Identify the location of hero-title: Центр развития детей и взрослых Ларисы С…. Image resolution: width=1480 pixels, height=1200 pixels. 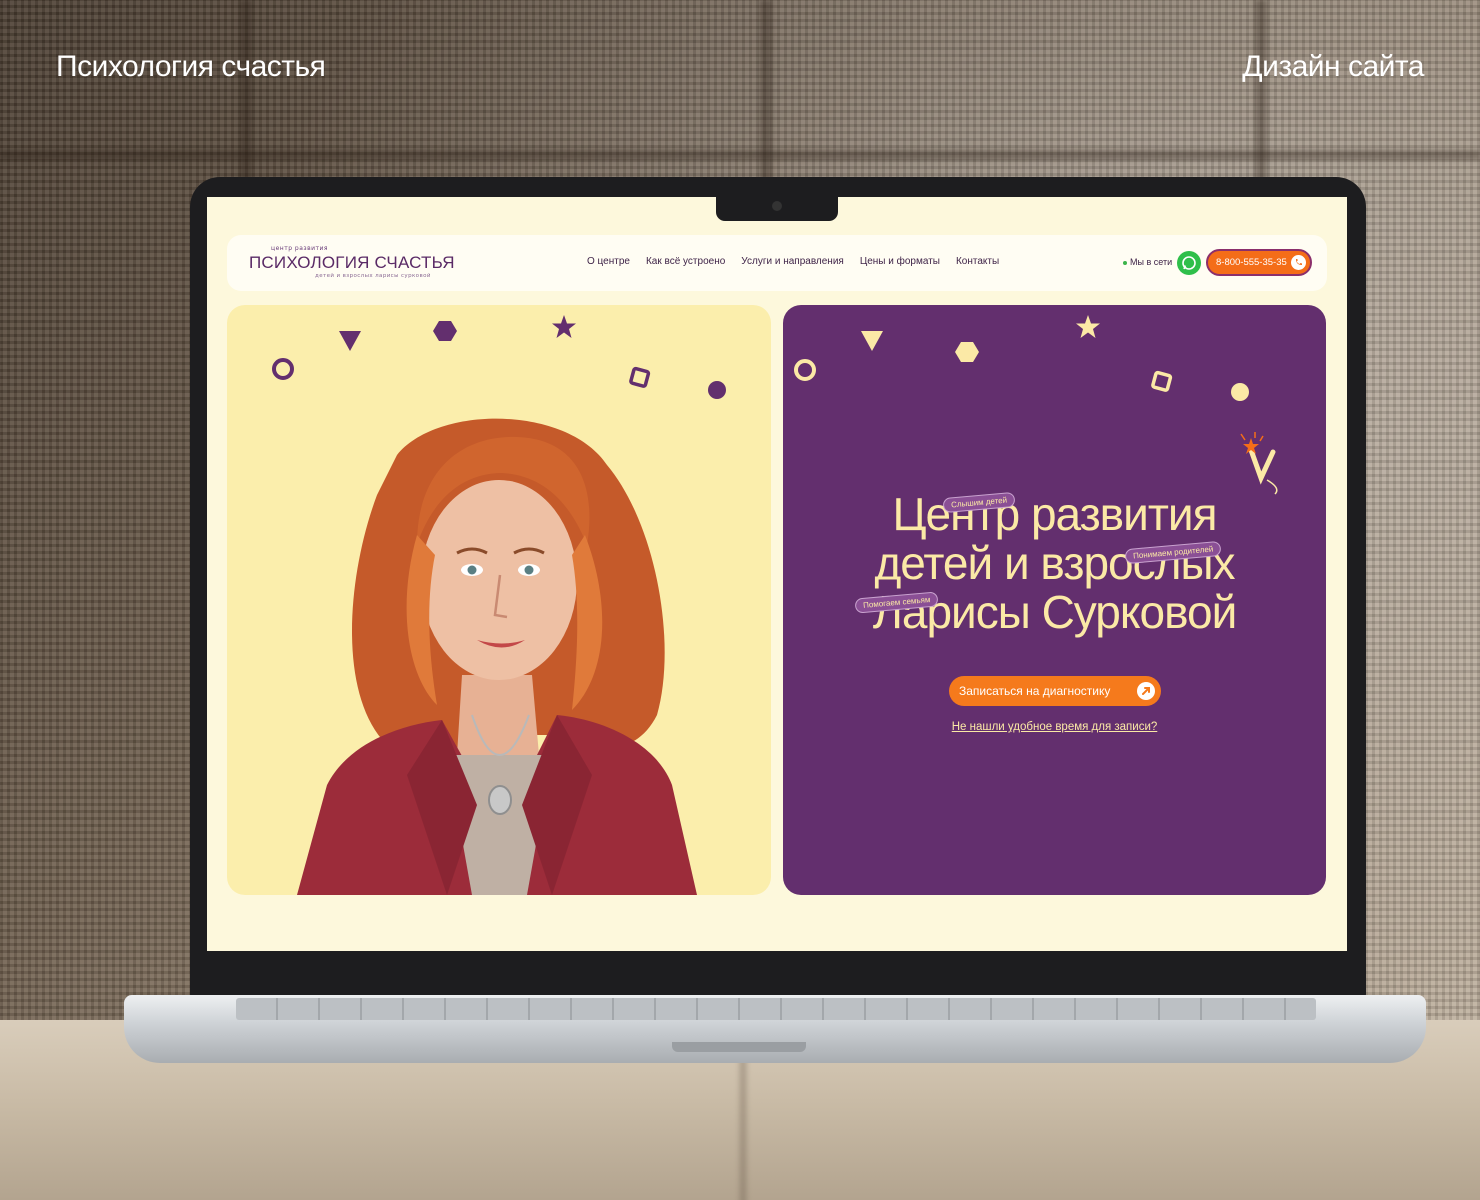
(1054, 563).